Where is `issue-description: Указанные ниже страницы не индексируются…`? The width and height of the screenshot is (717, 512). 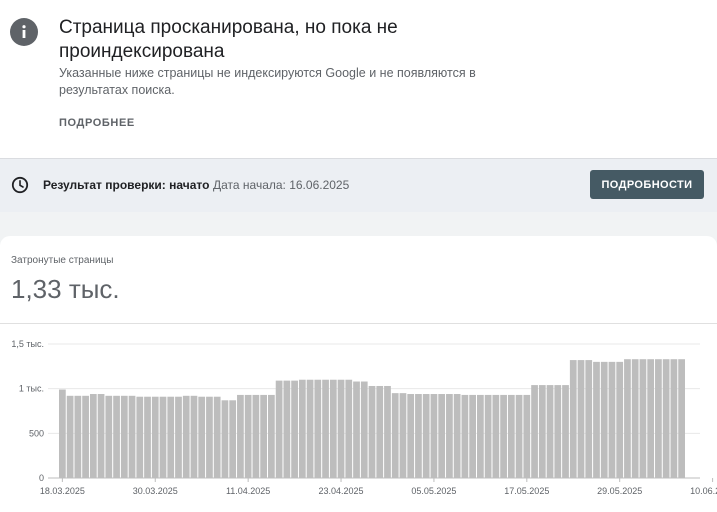
issue-description: Указанные ниже страницы не индексируются… is located at coordinates (267, 81).